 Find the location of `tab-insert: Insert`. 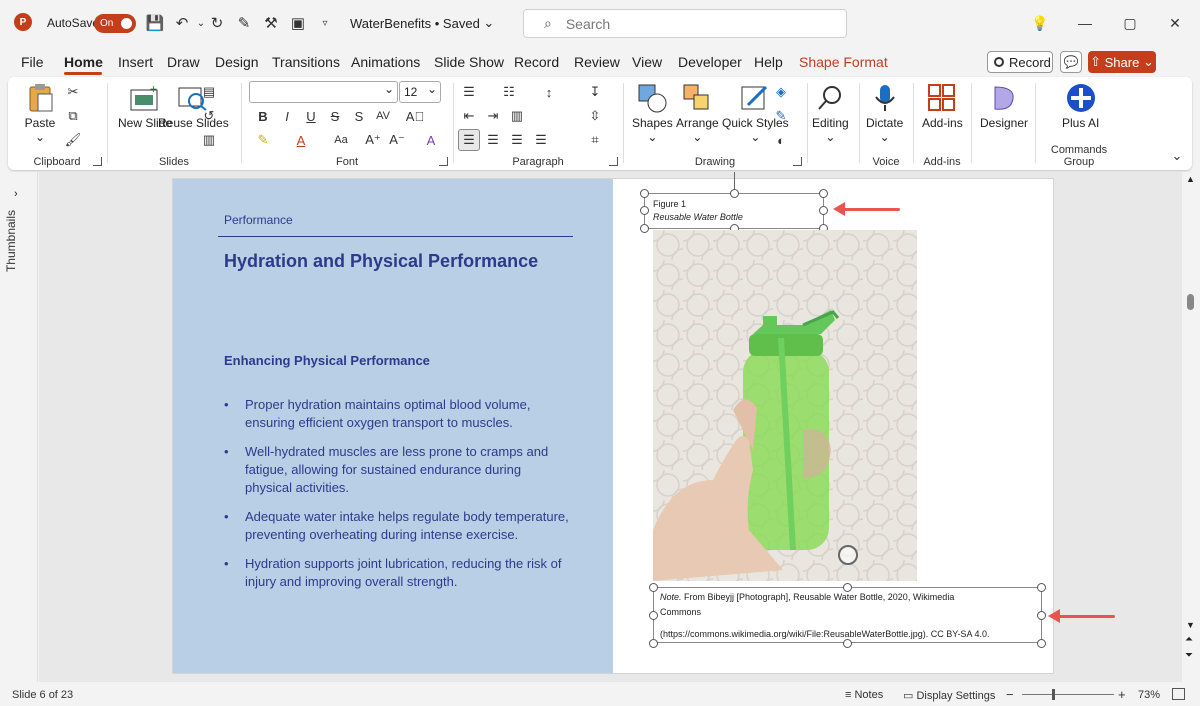

tab-insert: Insert is located at coordinates (135, 62).